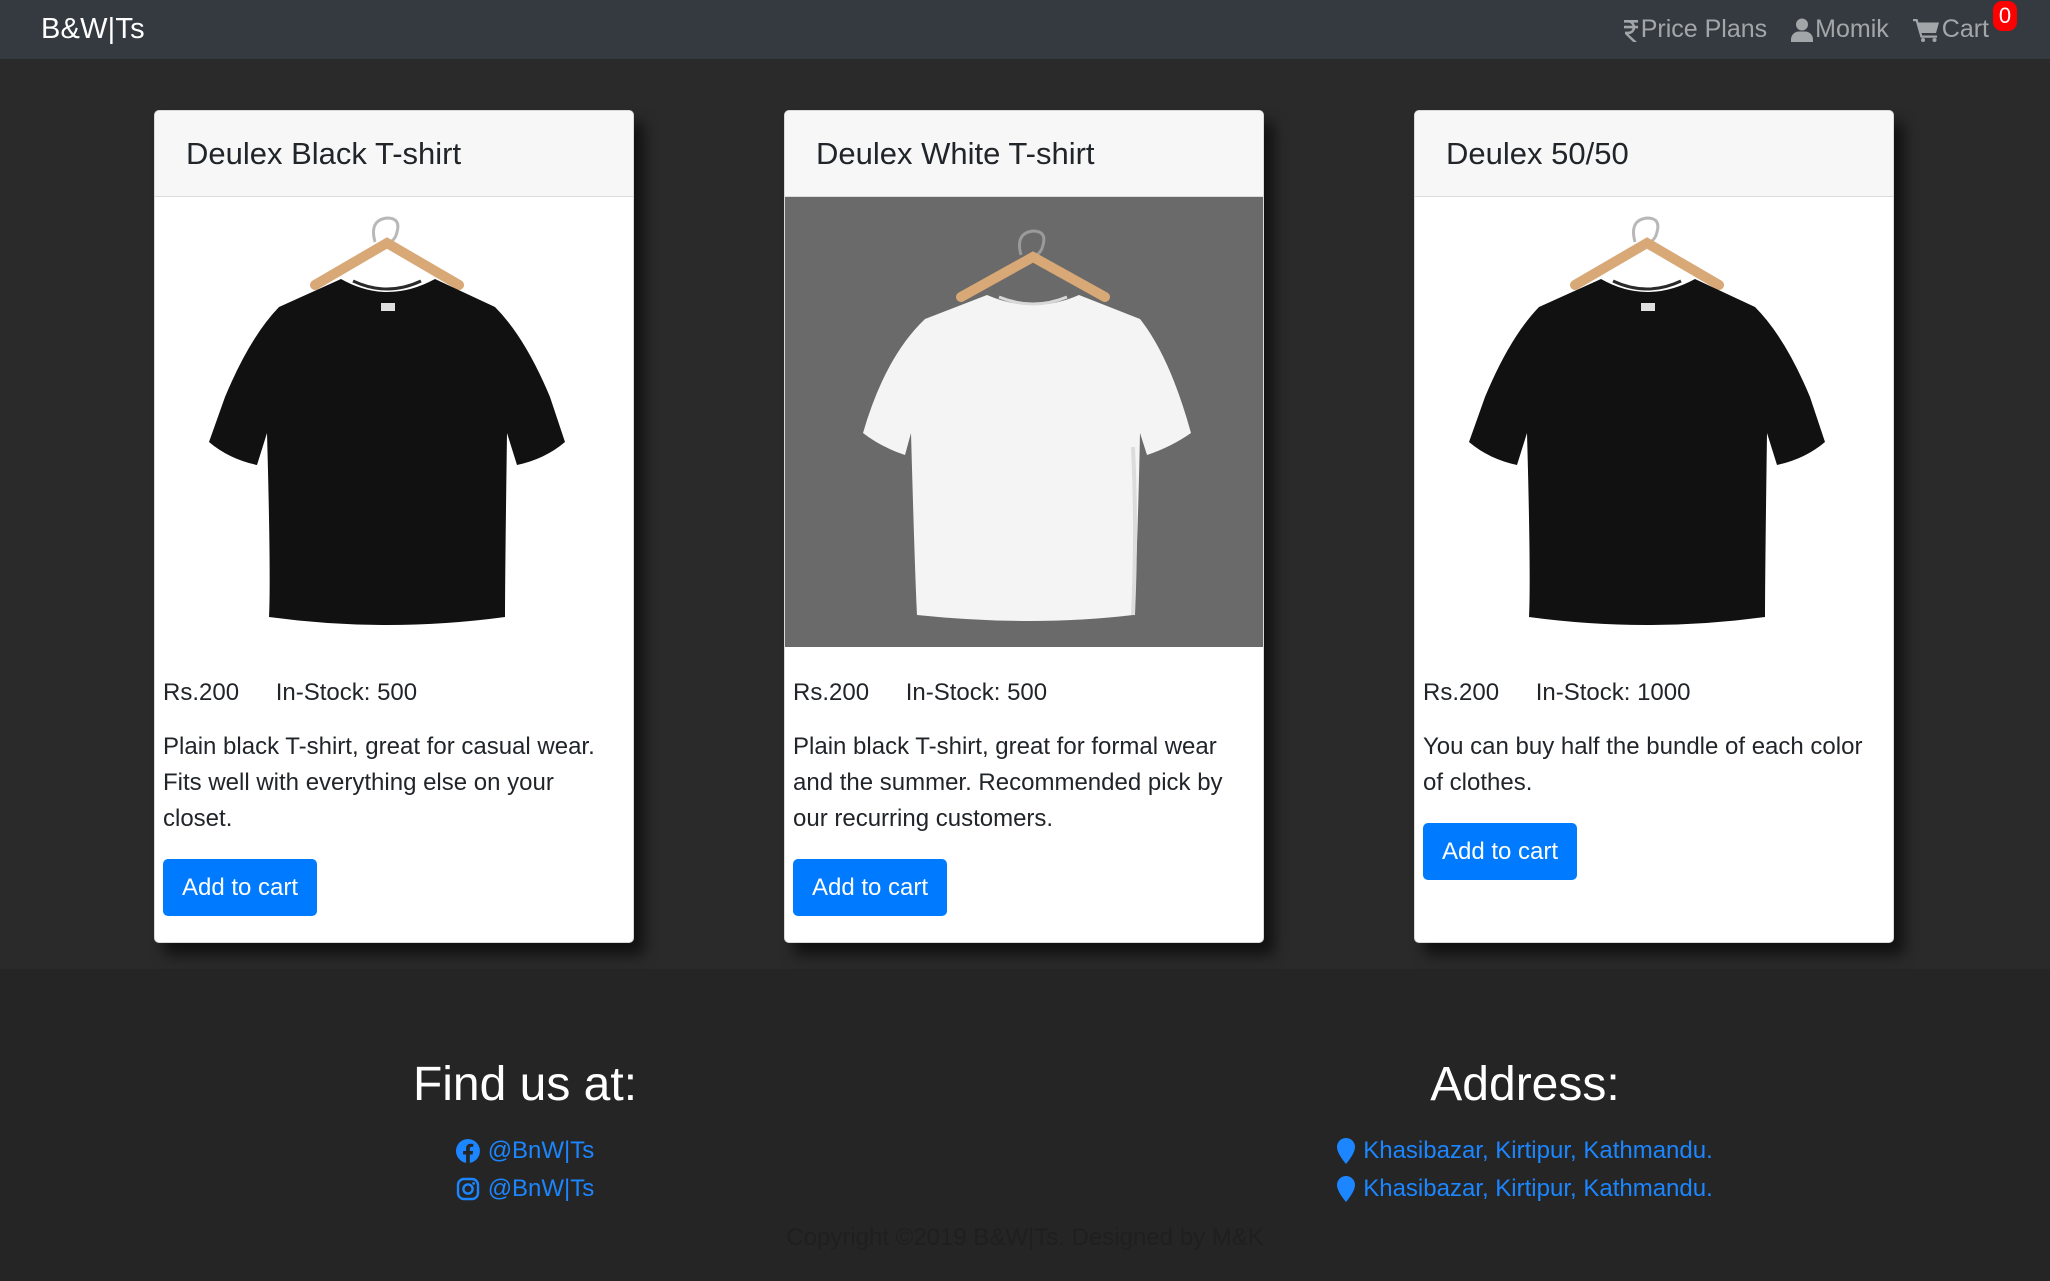  I want to click on find-us-heading: Find us at:, so click(525, 1084).